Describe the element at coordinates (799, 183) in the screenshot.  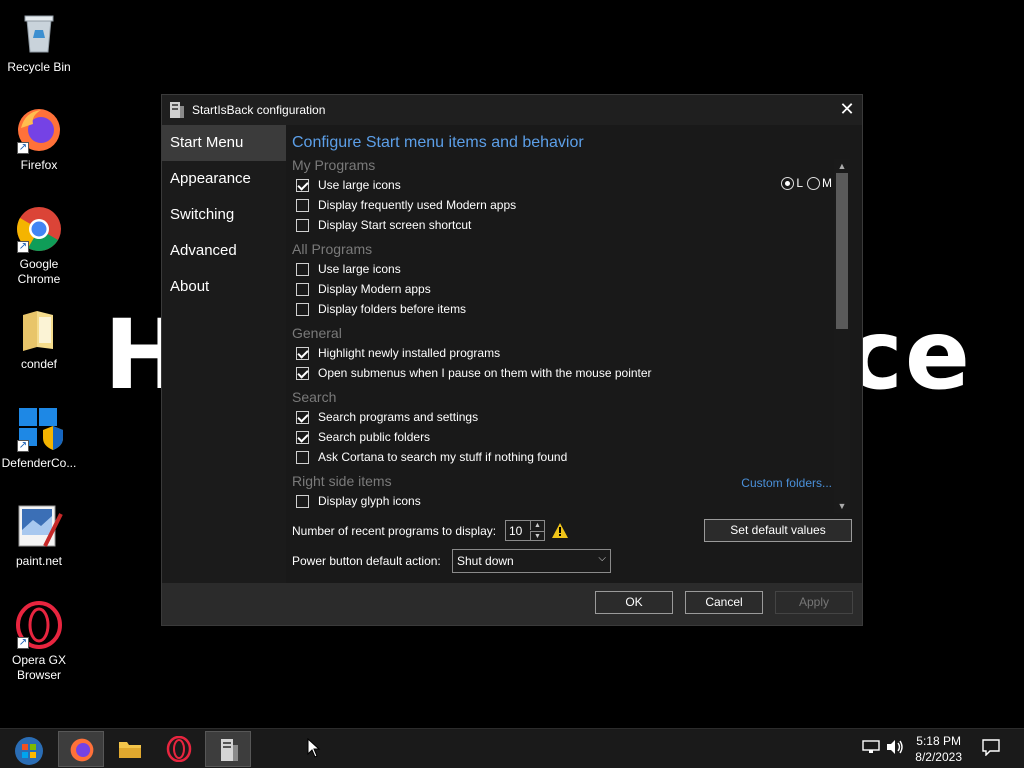
I see `radio-label: L` at that location.